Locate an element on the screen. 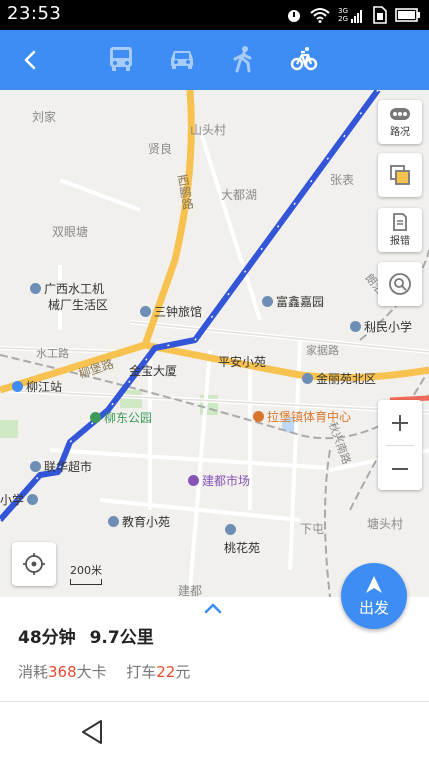 This screenshot has width=429, height=761. poi-label is located at coordinates (232, 530).